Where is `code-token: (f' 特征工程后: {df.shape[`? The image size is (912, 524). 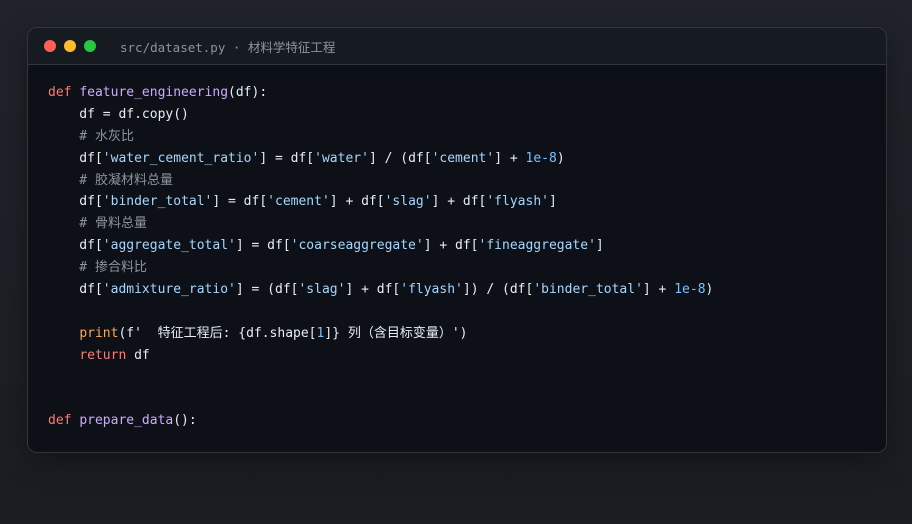
code-token: (f' 特征工程后: {df.shape[ is located at coordinates (217, 333).